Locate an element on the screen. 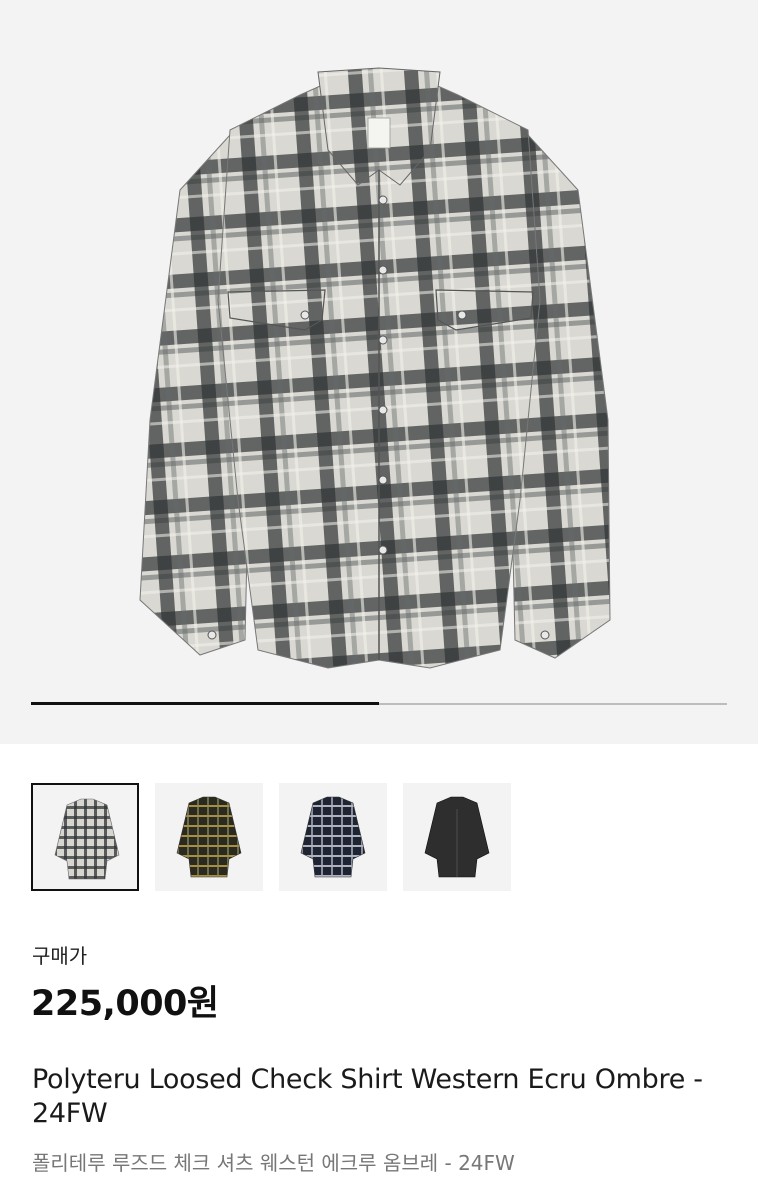 Image resolution: width=758 pixels, height=1200 pixels. product-price: 225,000원 is located at coordinates (125, 1004).